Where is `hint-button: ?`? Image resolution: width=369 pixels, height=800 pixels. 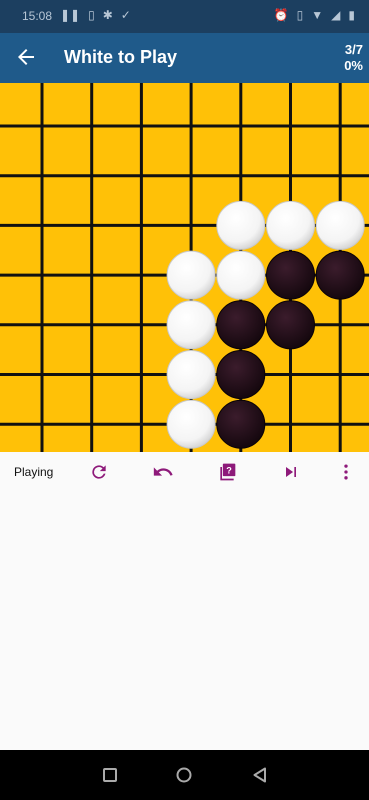 hint-button: ? is located at coordinates (227, 472).